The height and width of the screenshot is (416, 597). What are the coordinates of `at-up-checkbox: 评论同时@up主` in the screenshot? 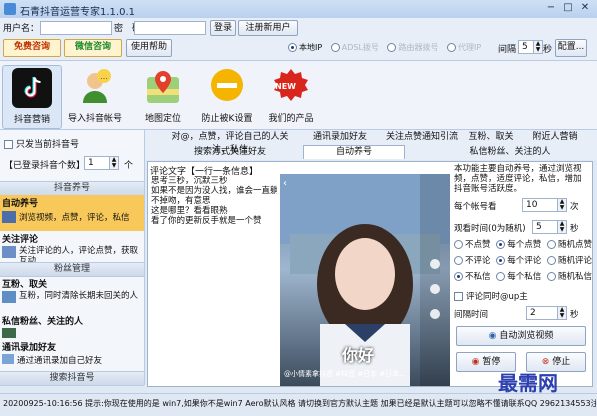 It's located at (491, 296).